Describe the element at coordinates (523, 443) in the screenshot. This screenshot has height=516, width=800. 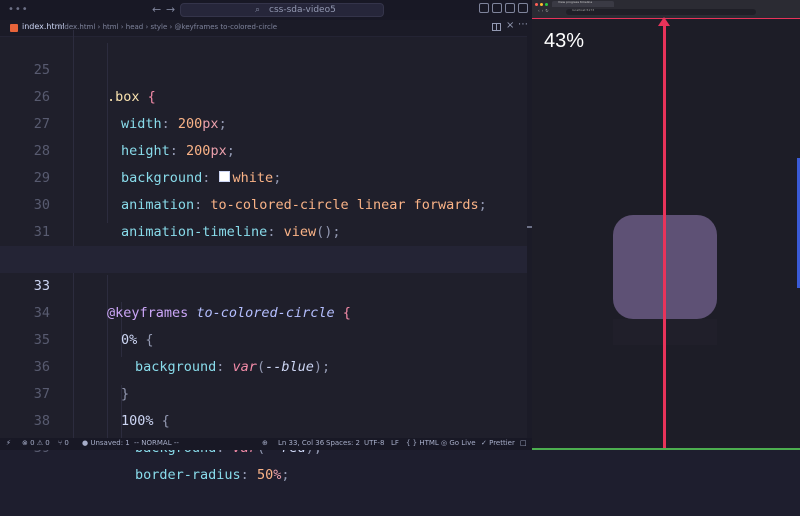
I see `notifications-icon: □` at that location.